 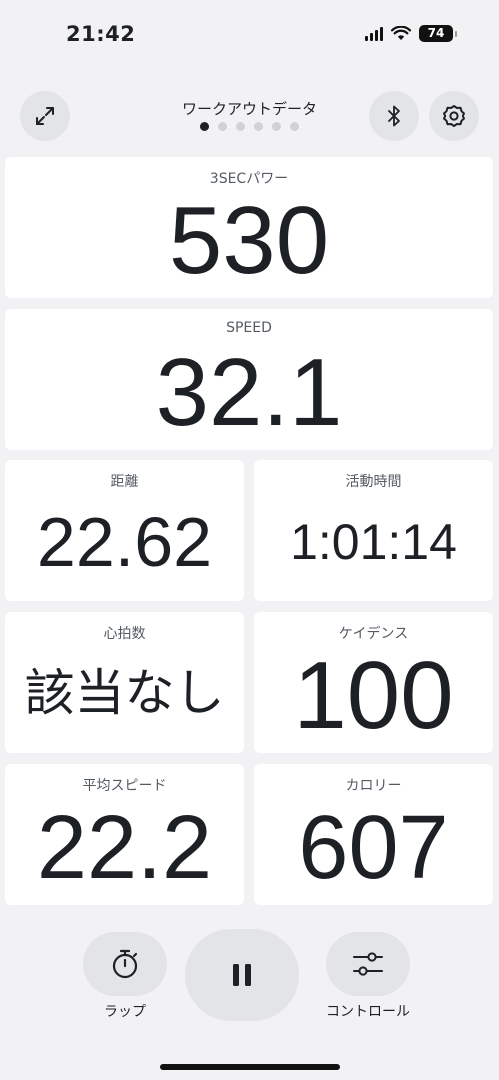 What do you see at coordinates (45, 116) in the screenshot?
I see `expand-button` at bounding box center [45, 116].